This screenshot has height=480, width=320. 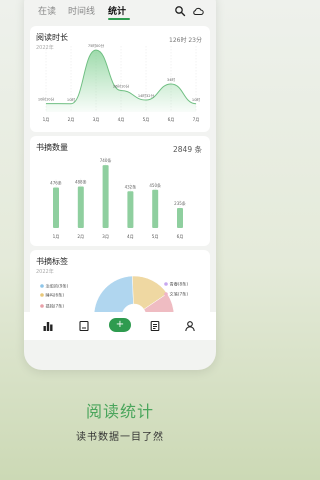 I want to click on excerpt-tags-chart: 治愈的(9条) 睡吗(6条) 孤独(7条) 青春(8条) 文笔(7条), so click(x=114, y=297).